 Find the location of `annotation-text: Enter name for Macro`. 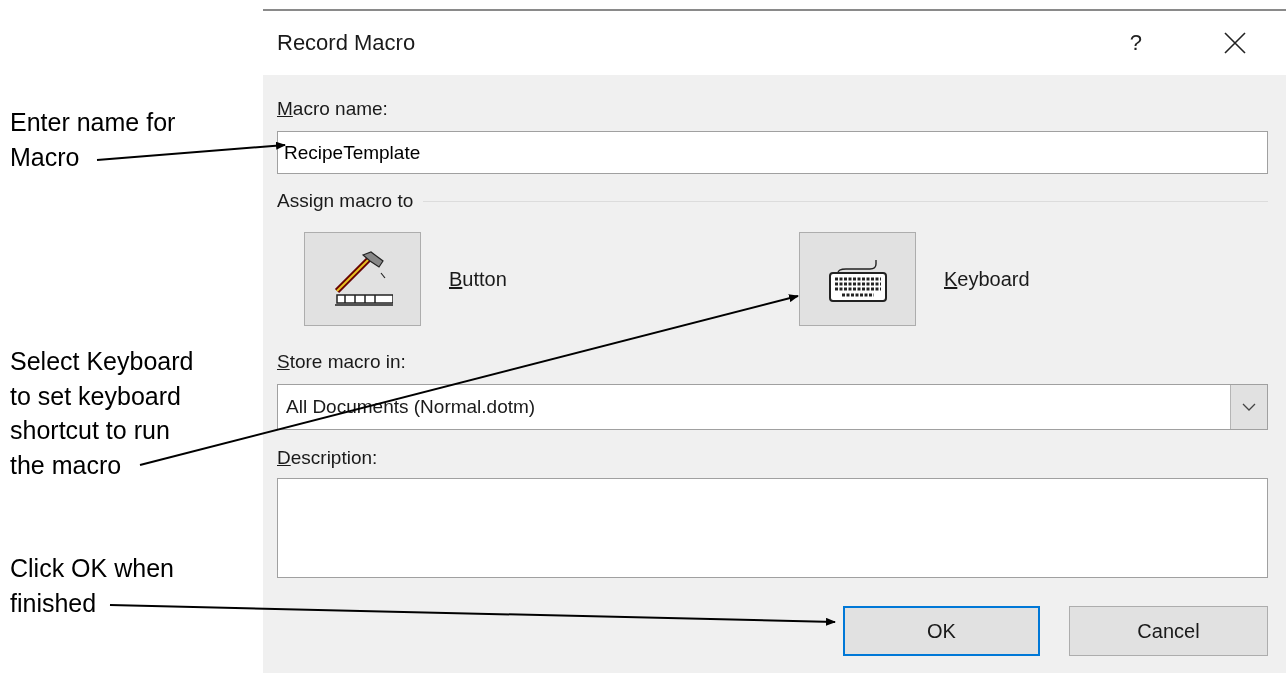

annotation-text: Enter name for Macro is located at coordinates (93, 140).